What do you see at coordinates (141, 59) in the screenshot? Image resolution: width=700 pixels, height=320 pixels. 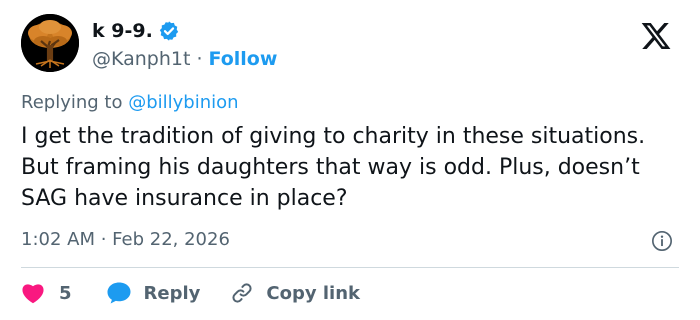 I see `author-handle: @Kanph1t` at bounding box center [141, 59].